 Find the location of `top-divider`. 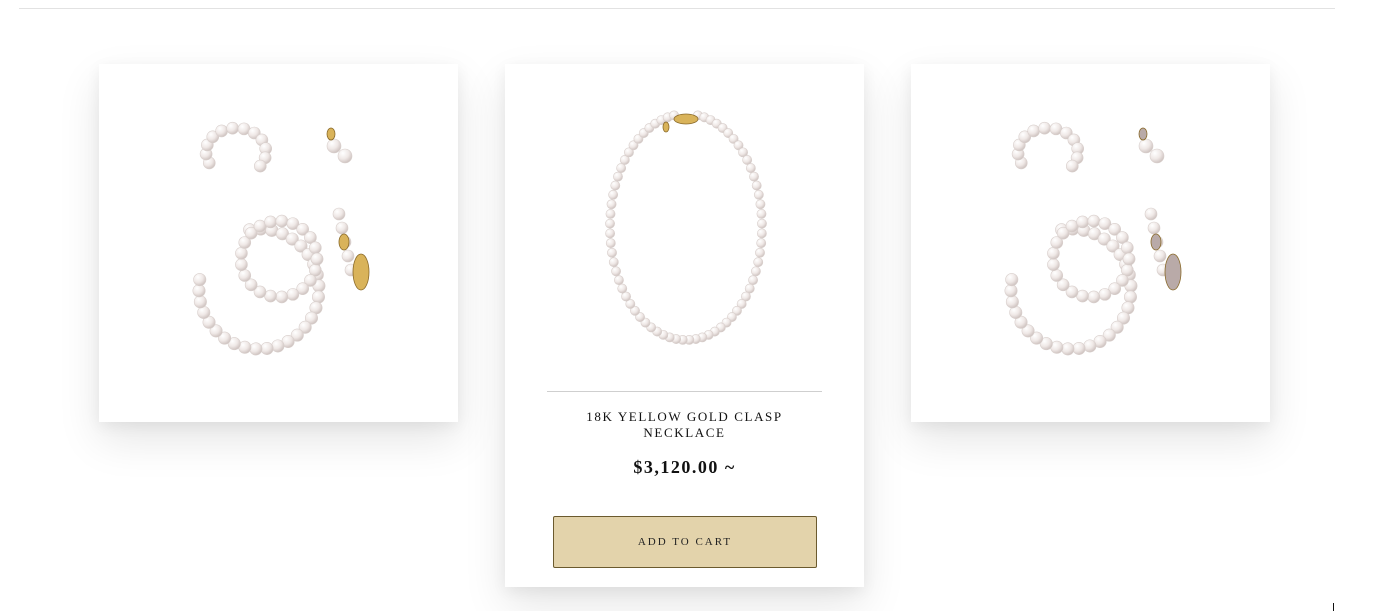

top-divider is located at coordinates (677, 8).